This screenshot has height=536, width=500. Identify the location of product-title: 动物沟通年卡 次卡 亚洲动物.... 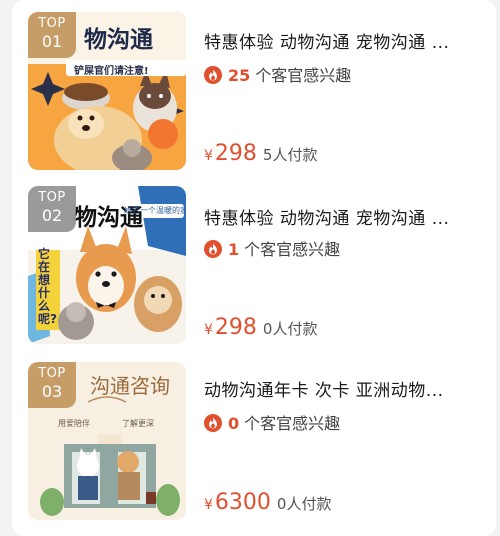
(339, 388).